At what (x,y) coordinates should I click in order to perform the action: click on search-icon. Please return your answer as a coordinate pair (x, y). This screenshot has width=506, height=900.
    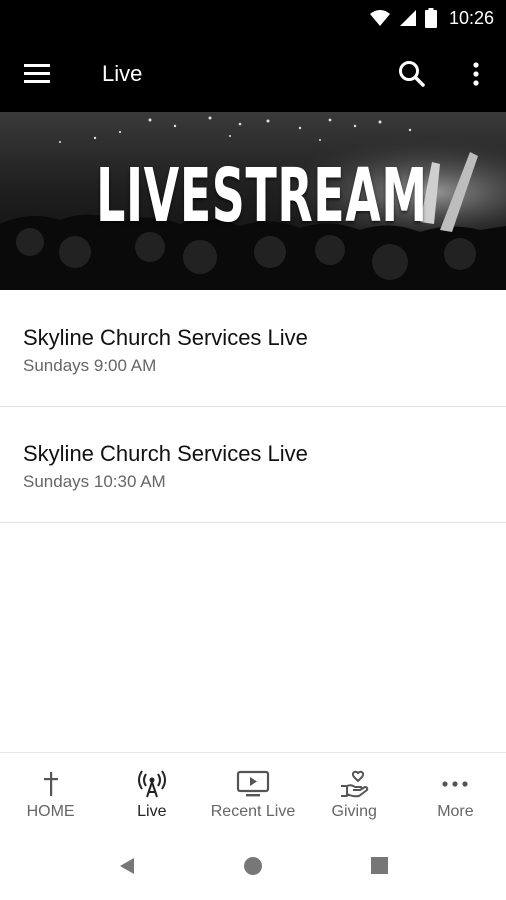
    Looking at the image, I should click on (412, 74).